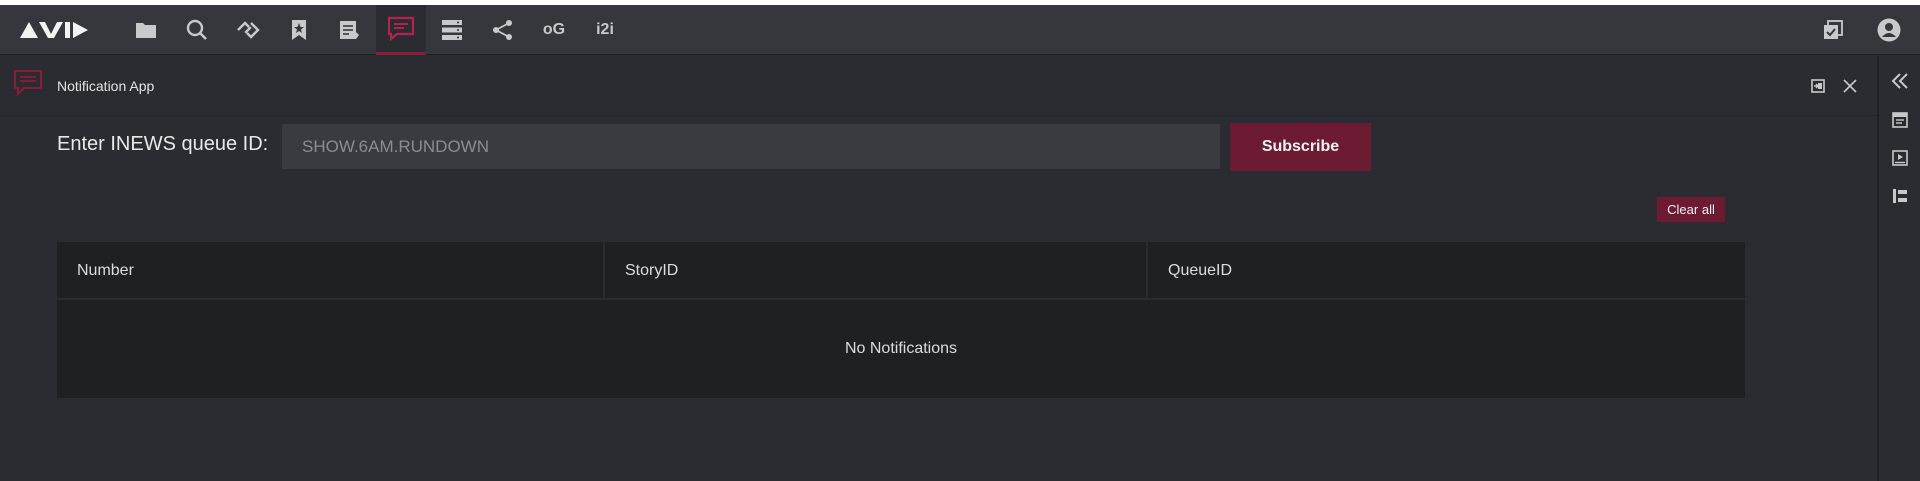 This screenshot has height=481, width=1920. Describe the element at coordinates (503, 30) in the screenshot. I see `share-icon` at that location.